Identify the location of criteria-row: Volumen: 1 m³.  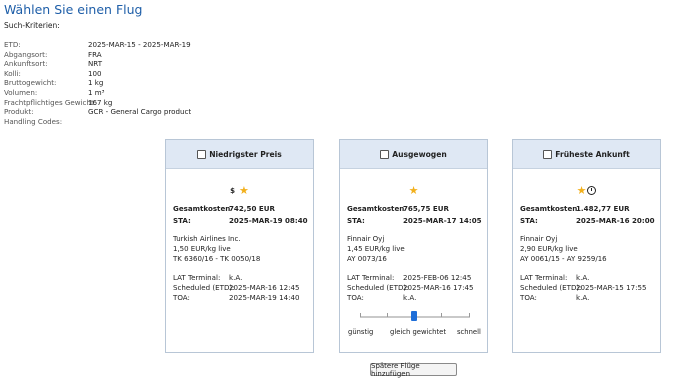
(97, 93).